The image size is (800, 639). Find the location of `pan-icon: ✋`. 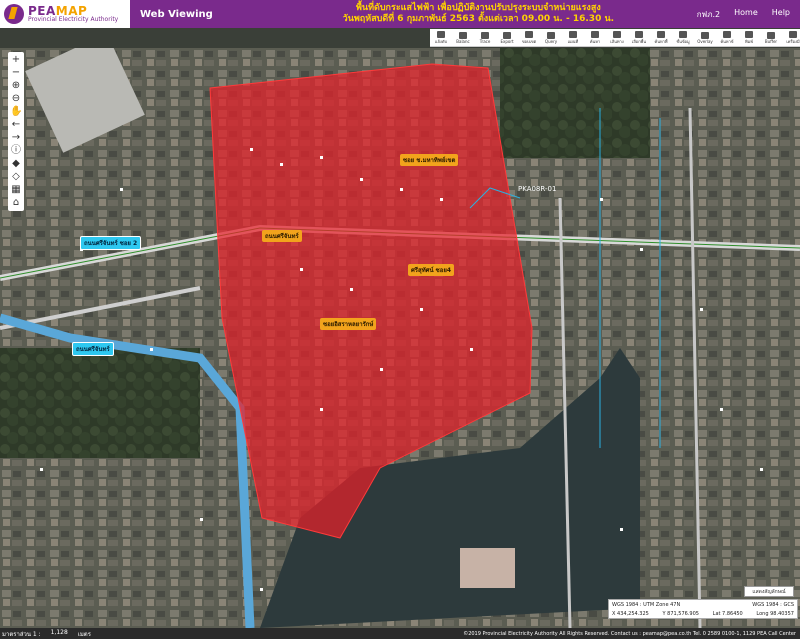

pan-icon: ✋ is located at coordinates (16, 112).